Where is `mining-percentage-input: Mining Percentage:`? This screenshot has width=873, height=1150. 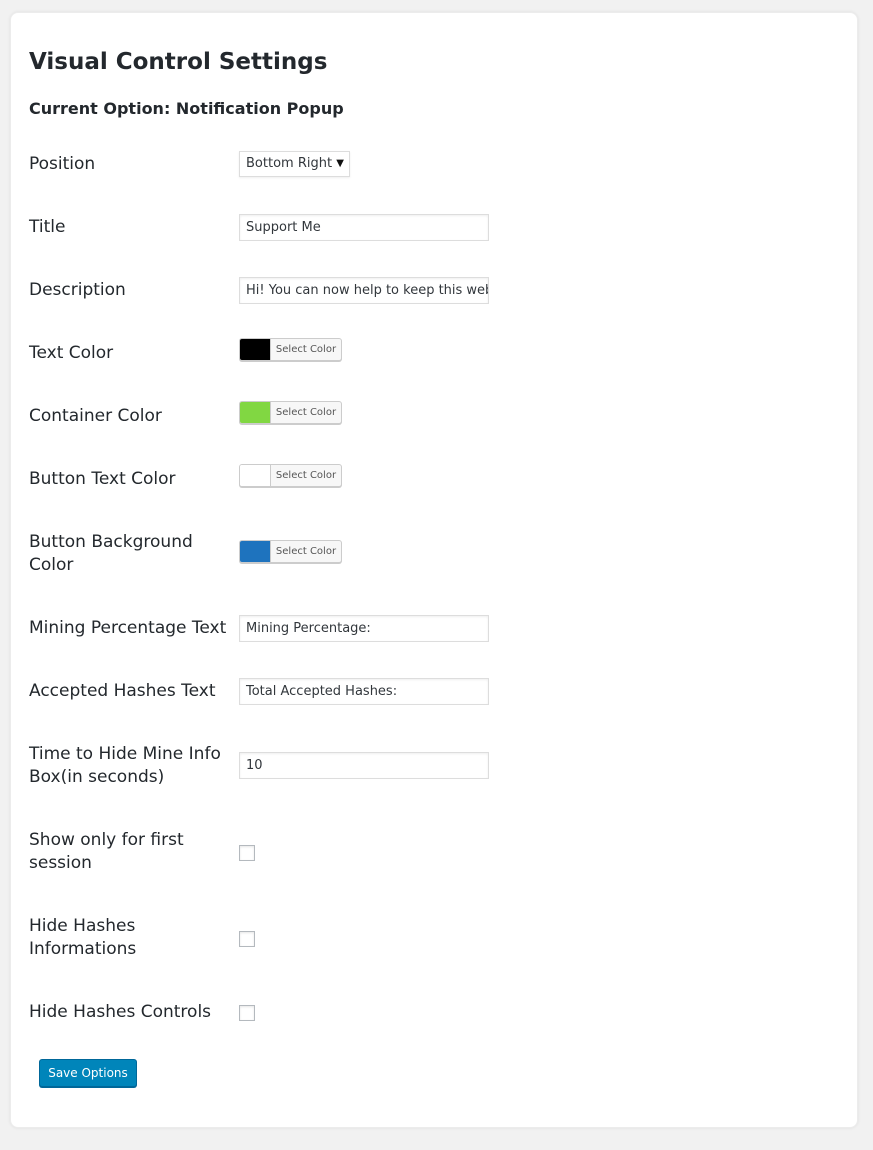 mining-percentage-input: Mining Percentage: is located at coordinates (364, 628).